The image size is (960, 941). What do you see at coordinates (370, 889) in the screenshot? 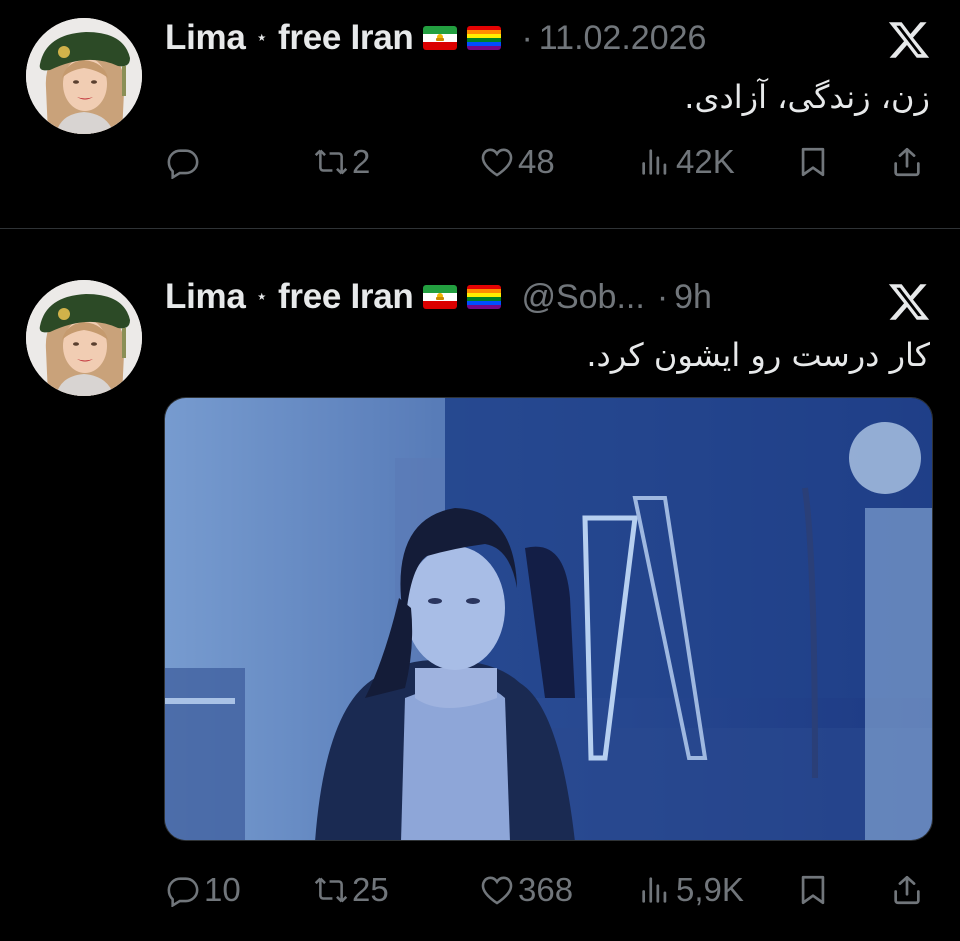
I see `retweet-count: 25` at bounding box center [370, 889].